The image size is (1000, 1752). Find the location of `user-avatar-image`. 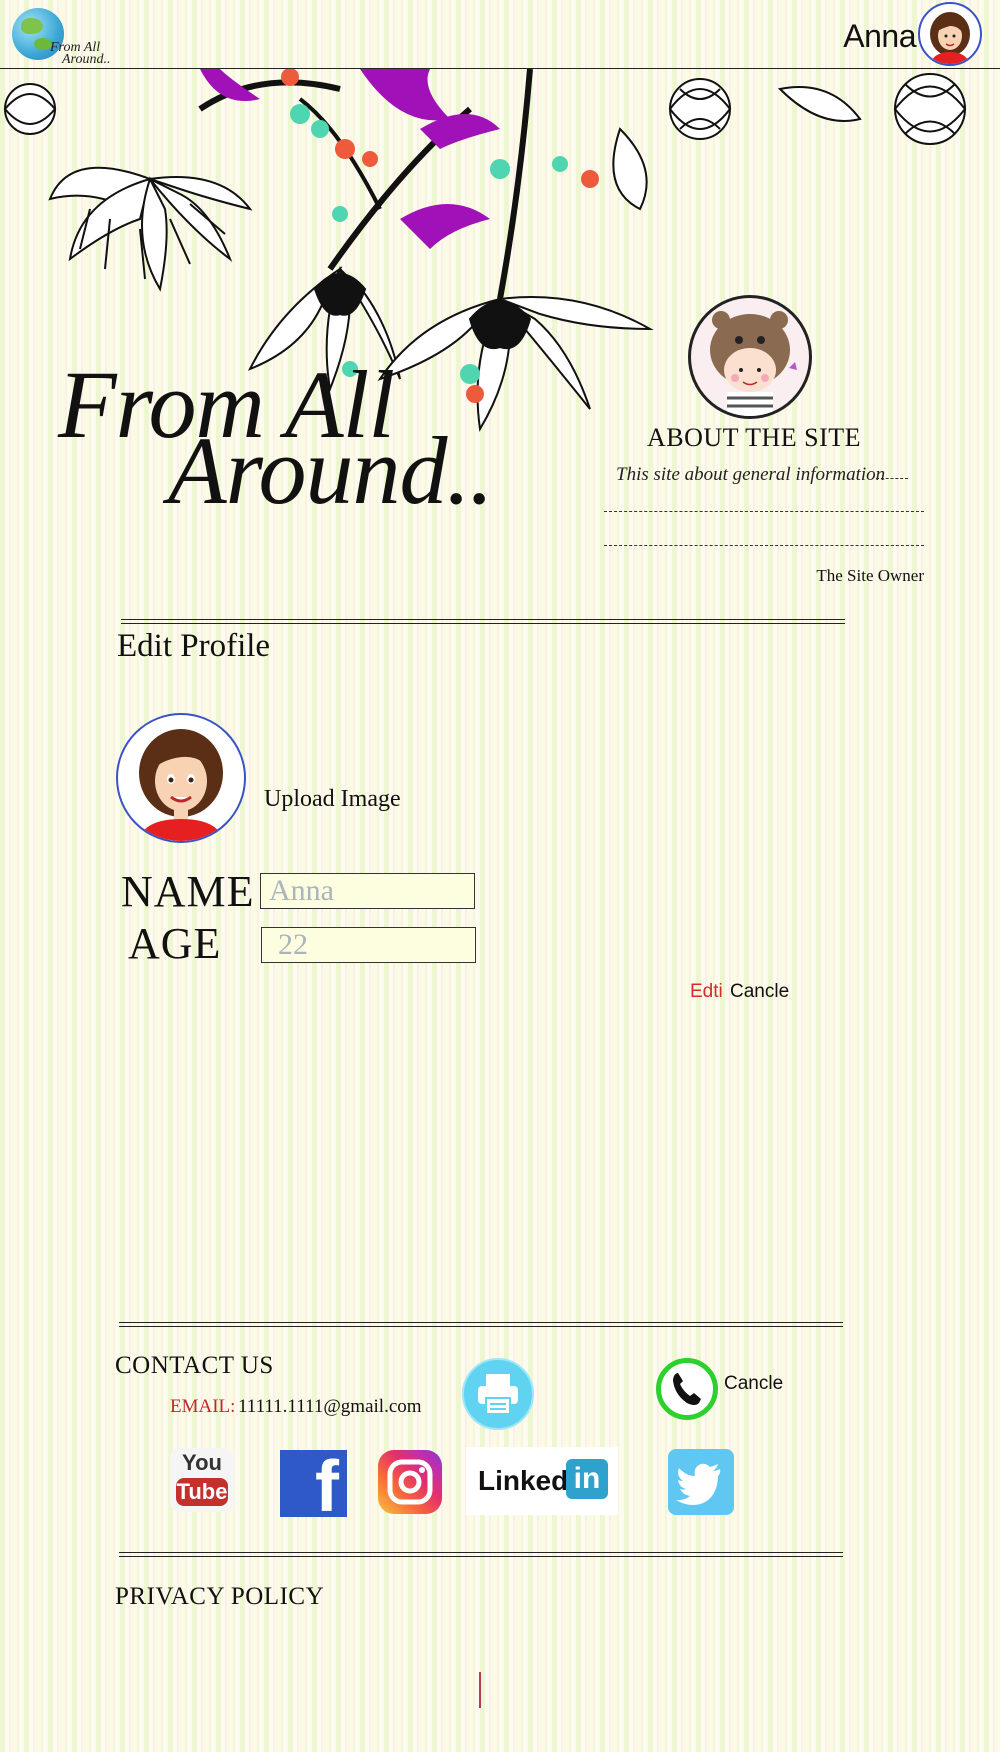

user-avatar-image is located at coordinates (950, 38).